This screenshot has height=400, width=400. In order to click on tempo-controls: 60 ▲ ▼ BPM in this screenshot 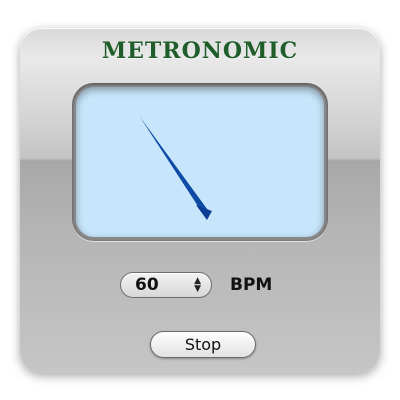, I will do `click(196, 285)`.